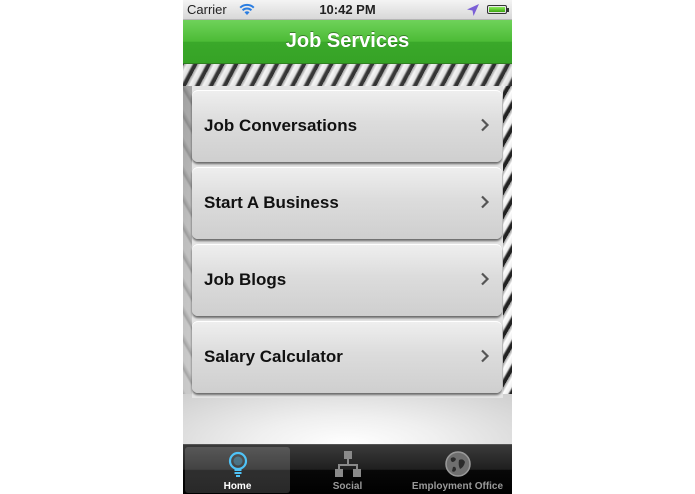  I want to click on menu-item-job-blogs: Job Blogs, so click(347, 280).